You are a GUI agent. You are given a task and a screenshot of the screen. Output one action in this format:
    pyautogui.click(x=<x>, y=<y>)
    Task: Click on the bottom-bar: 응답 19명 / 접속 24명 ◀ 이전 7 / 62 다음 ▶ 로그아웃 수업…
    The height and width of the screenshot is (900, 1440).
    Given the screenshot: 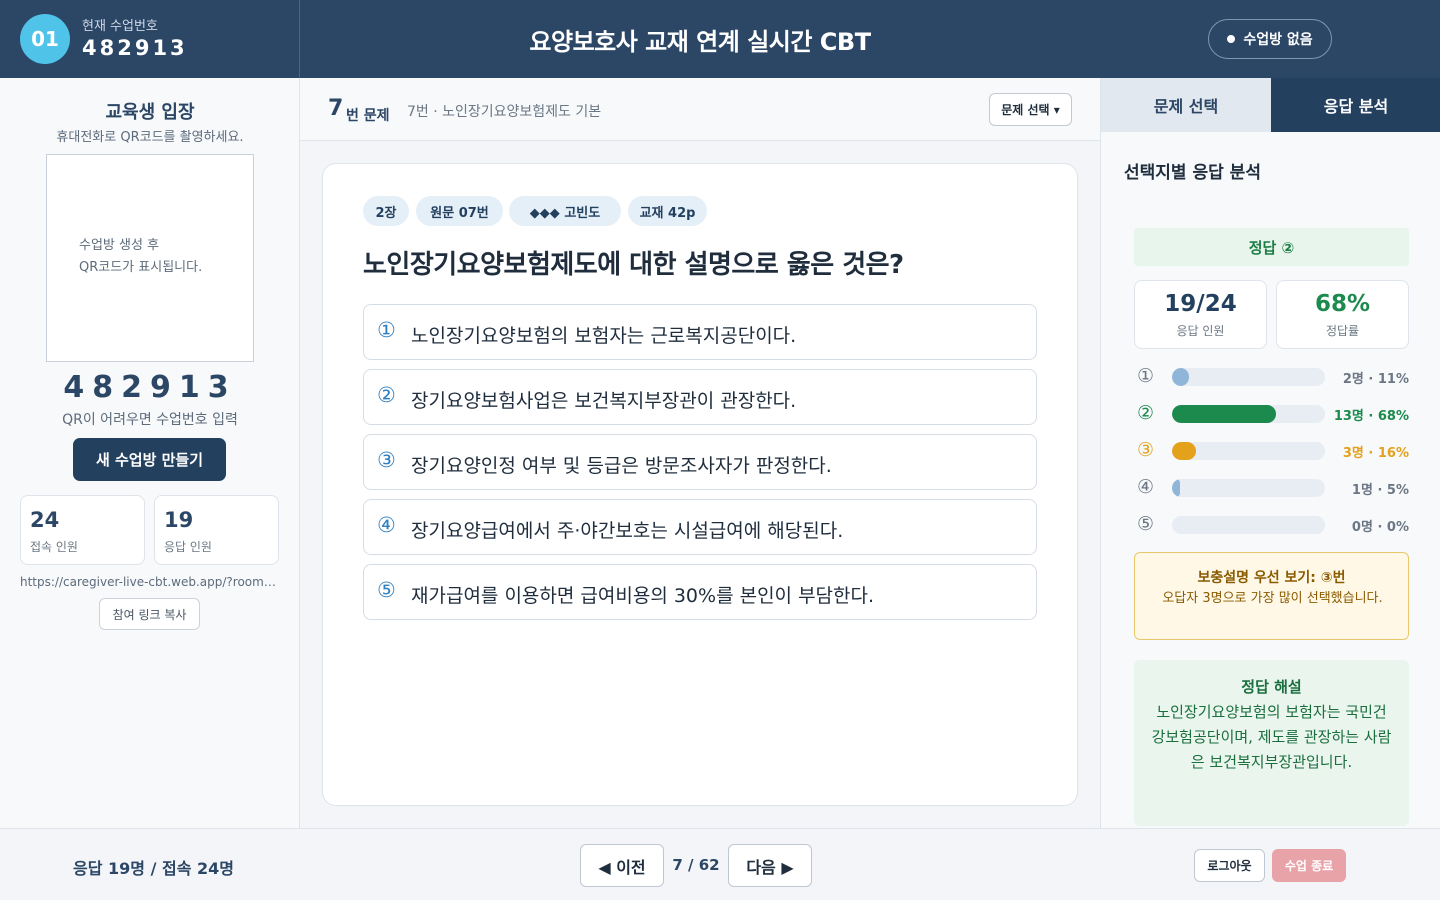 What is the action you would take?
    pyautogui.click(x=720, y=864)
    